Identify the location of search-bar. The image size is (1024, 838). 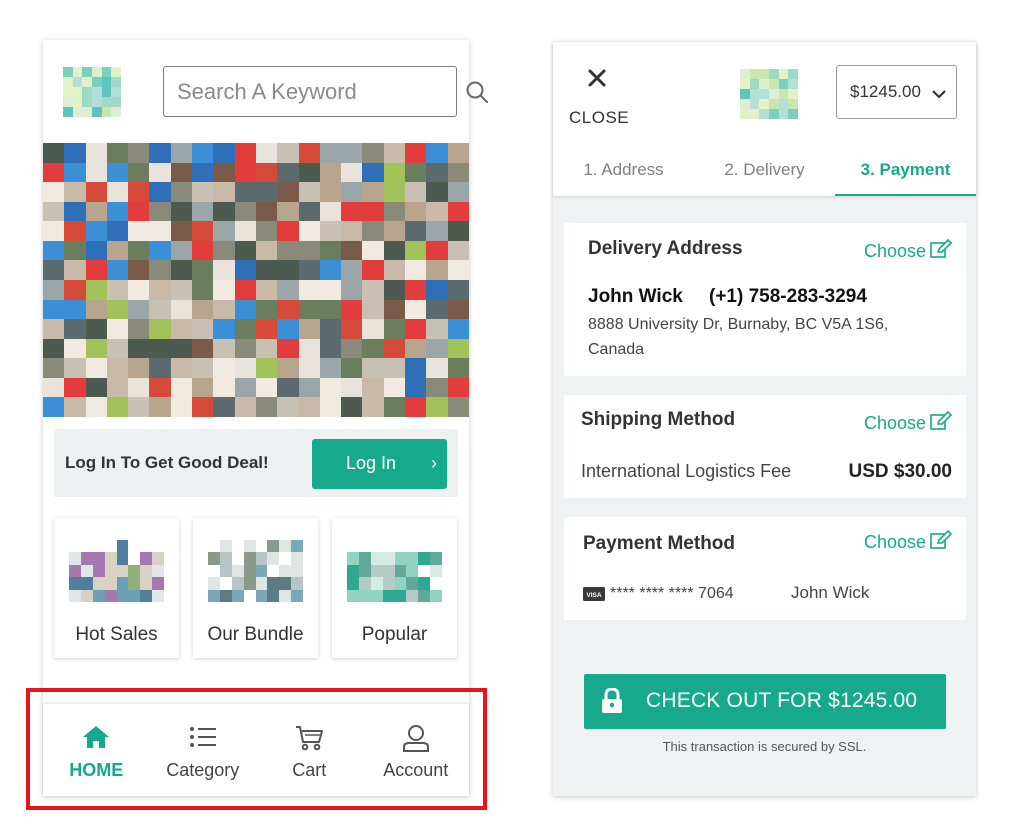
(325, 91).